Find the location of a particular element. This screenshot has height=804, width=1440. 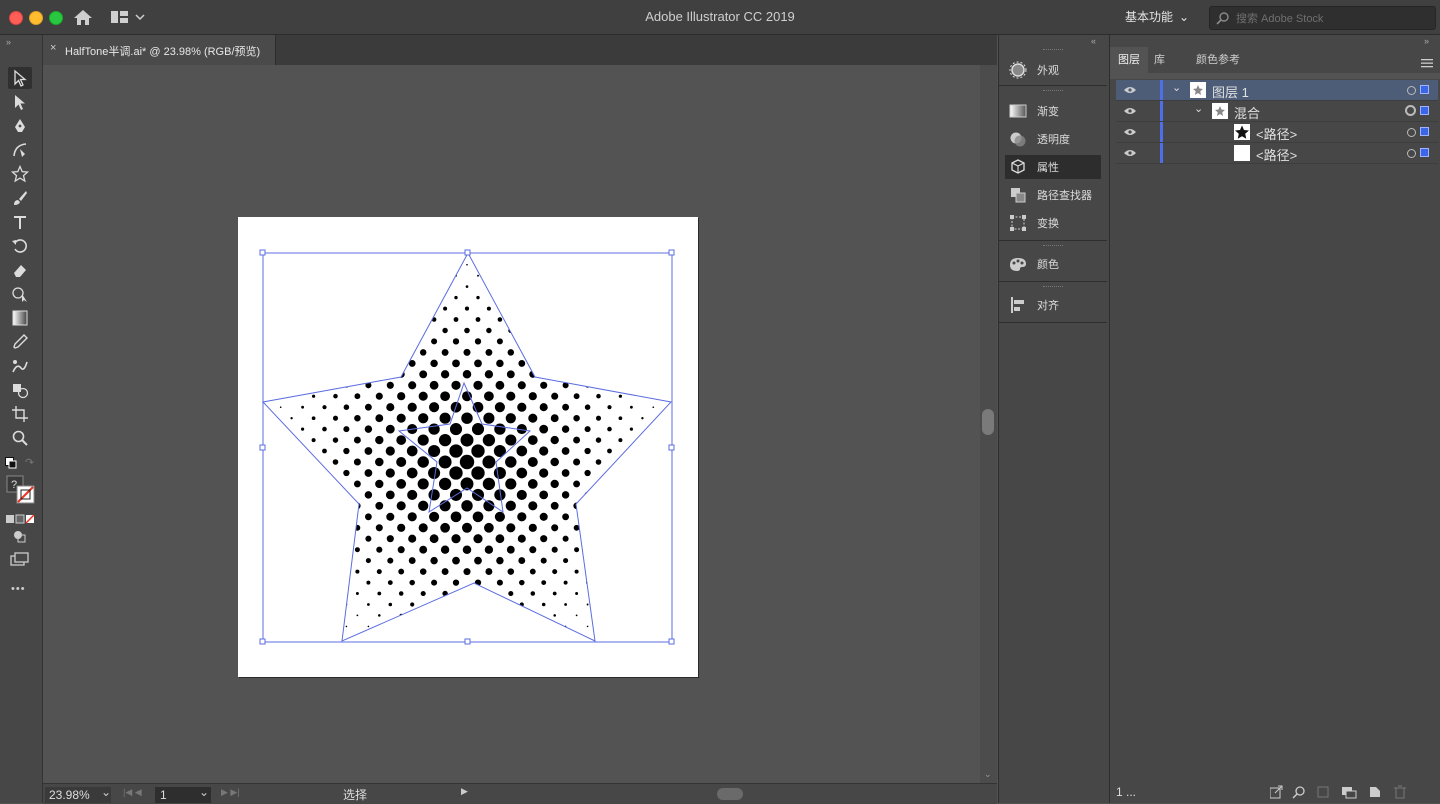

paintbrush-tool-icon is located at coordinates (20, 198).